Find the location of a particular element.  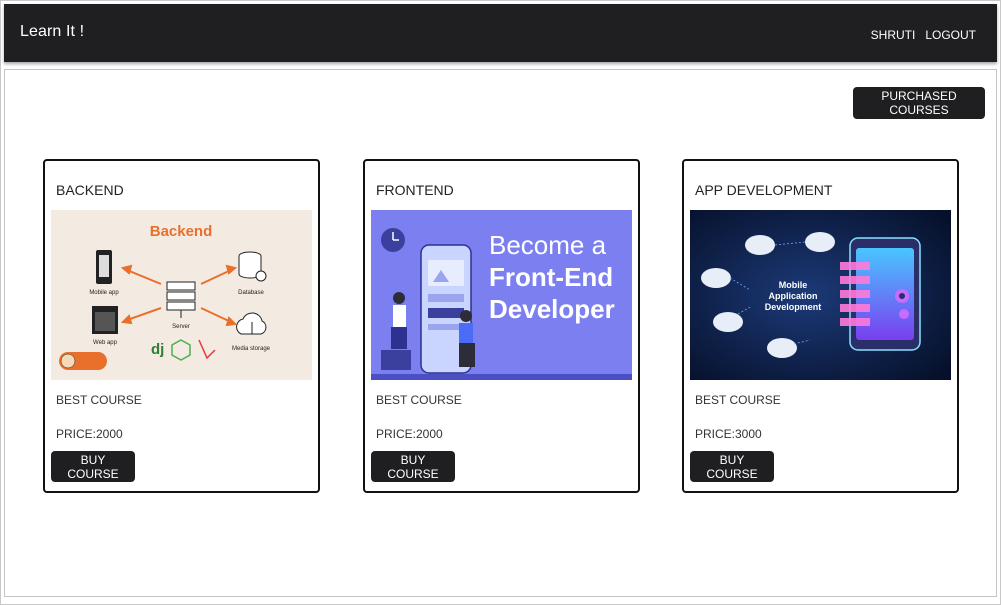

nav-links: SHRUTI LOGOUT is located at coordinates (923, 35).